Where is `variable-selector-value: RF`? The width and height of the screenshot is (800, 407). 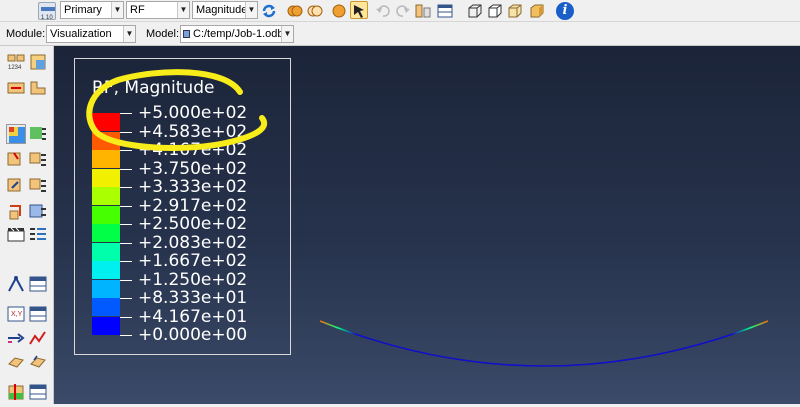 variable-selector-value: RF is located at coordinates (137, 10).